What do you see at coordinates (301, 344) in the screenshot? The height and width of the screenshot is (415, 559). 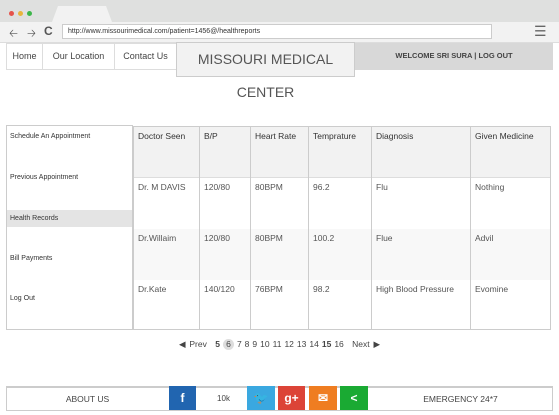 I see `page-13: 13` at bounding box center [301, 344].